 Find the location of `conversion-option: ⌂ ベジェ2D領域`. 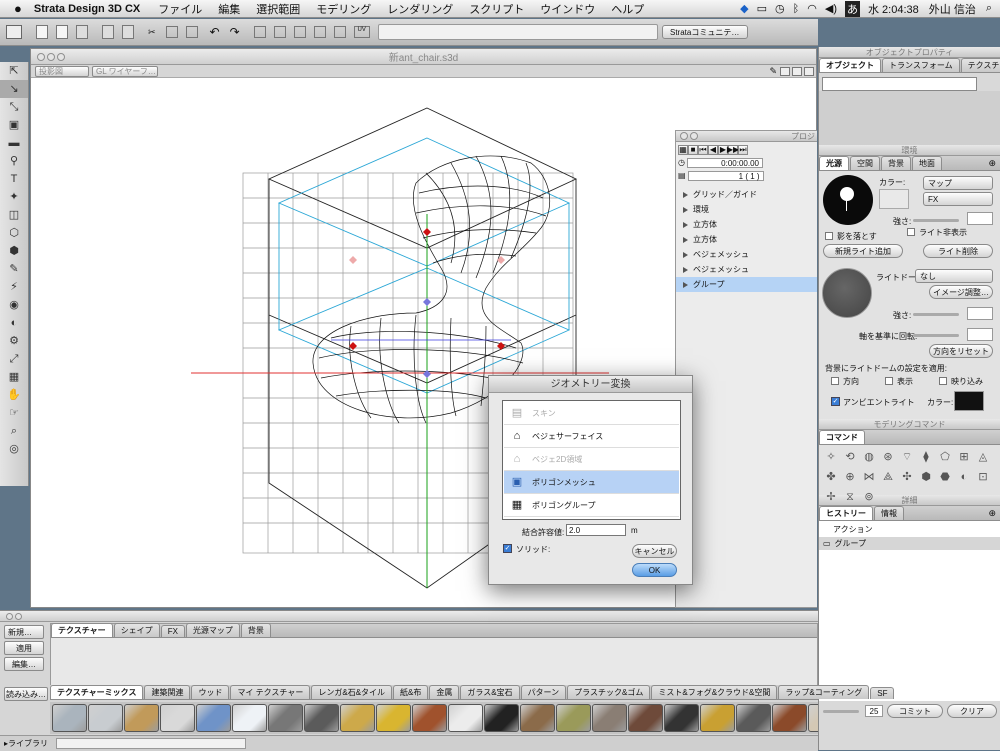

conversion-option: ⌂ ベジェ2D領域 is located at coordinates (591, 459).